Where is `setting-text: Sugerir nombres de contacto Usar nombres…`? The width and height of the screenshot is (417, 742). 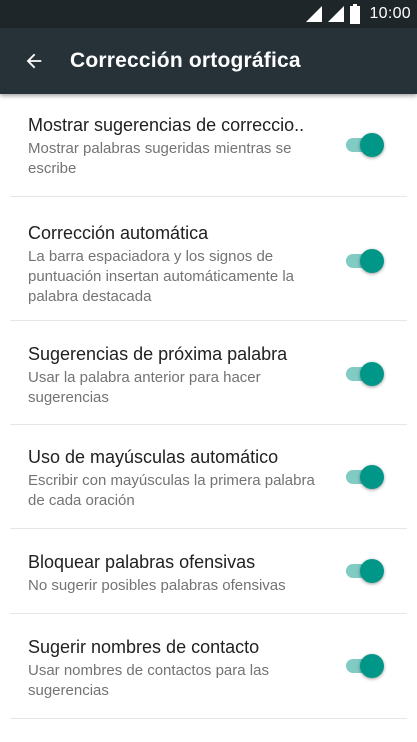
setting-text: Sugerir nombres de contacto Usar nombres… is located at coordinates (178, 668).